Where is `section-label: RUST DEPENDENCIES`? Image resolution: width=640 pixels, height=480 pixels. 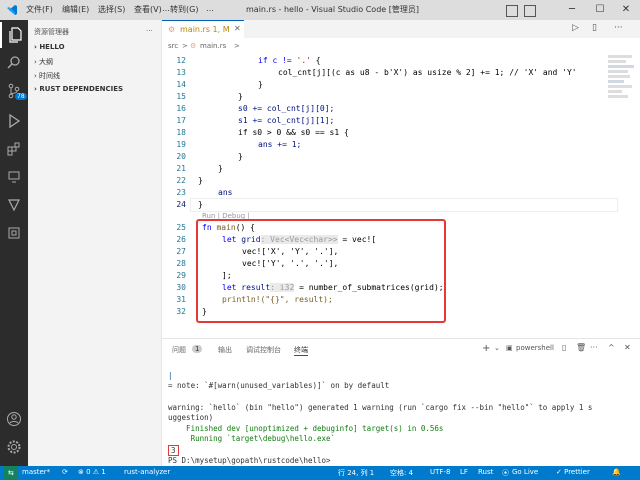 section-label: RUST DEPENDENCIES is located at coordinates (81, 89).